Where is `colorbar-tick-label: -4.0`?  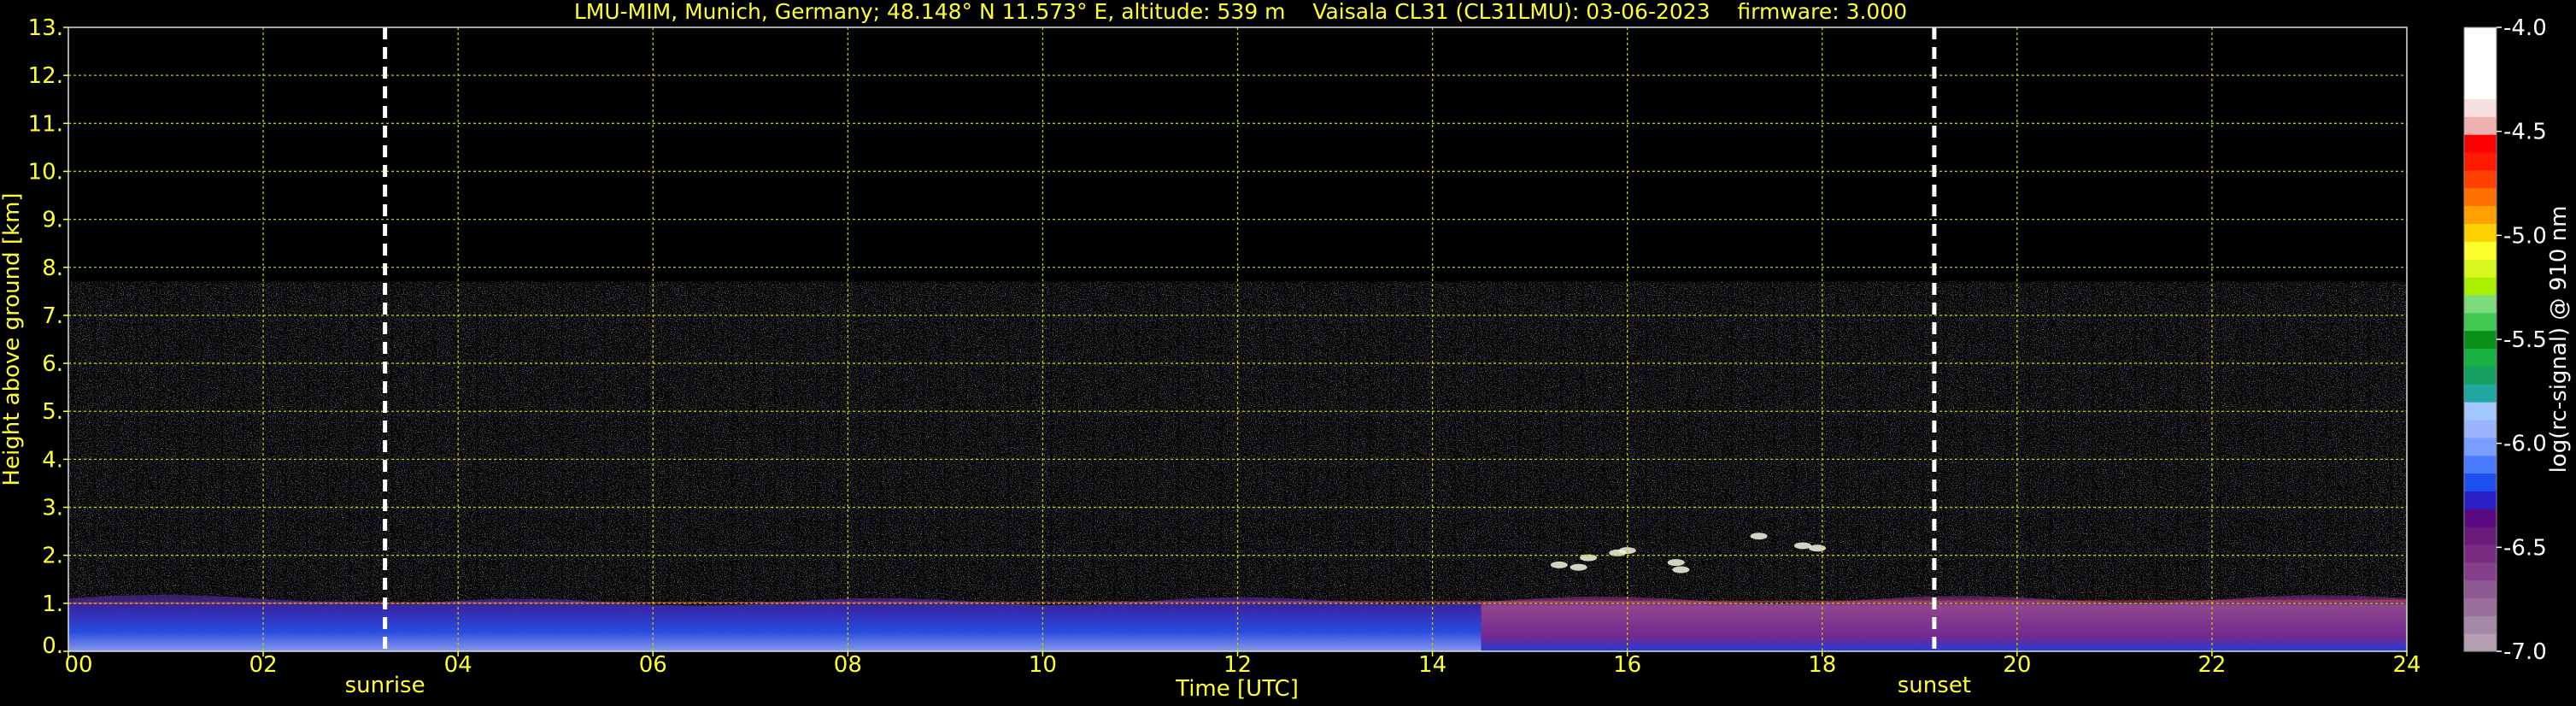
colorbar-tick-label: -4.0 is located at coordinates (2525, 28).